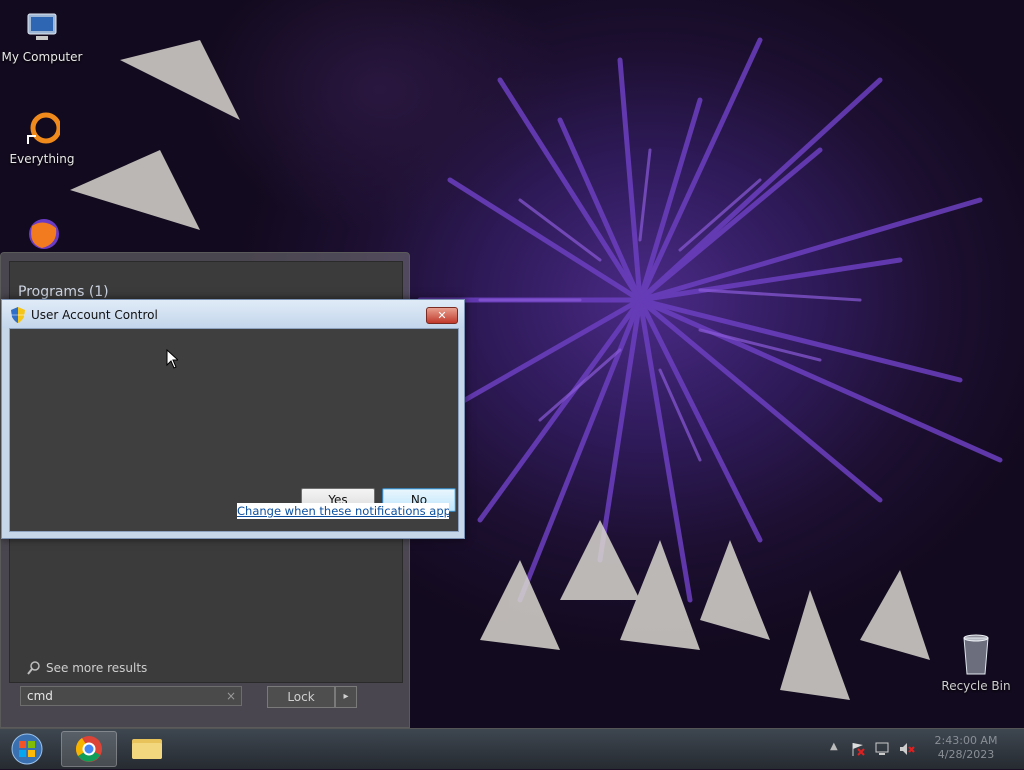 This screenshot has height=770, width=1024. I want to click on uac-body: Yes No, so click(234, 430).